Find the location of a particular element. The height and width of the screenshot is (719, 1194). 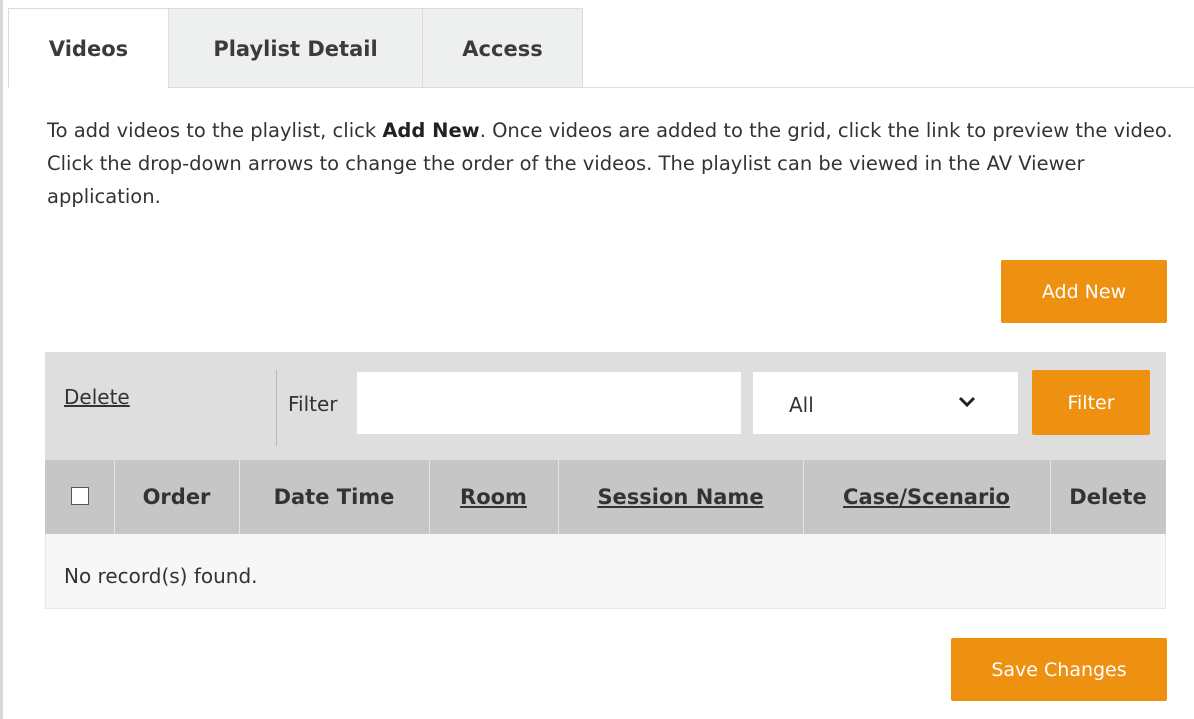

column-header-order: Order is located at coordinates (176, 497).